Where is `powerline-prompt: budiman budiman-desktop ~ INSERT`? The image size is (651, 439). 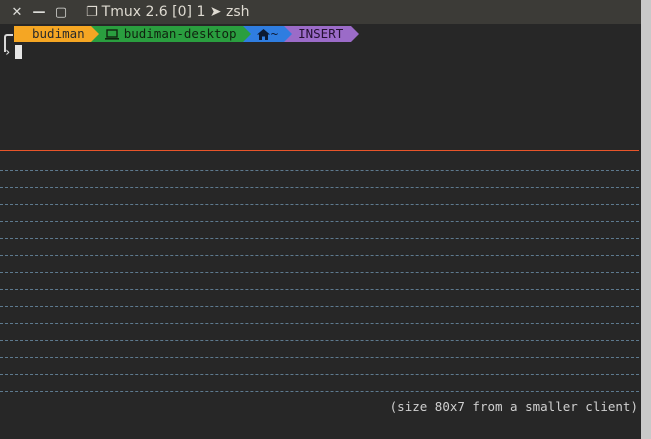
powerline-prompt: budiman budiman-desktop ~ INSERT is located at coordinates (182, 34).